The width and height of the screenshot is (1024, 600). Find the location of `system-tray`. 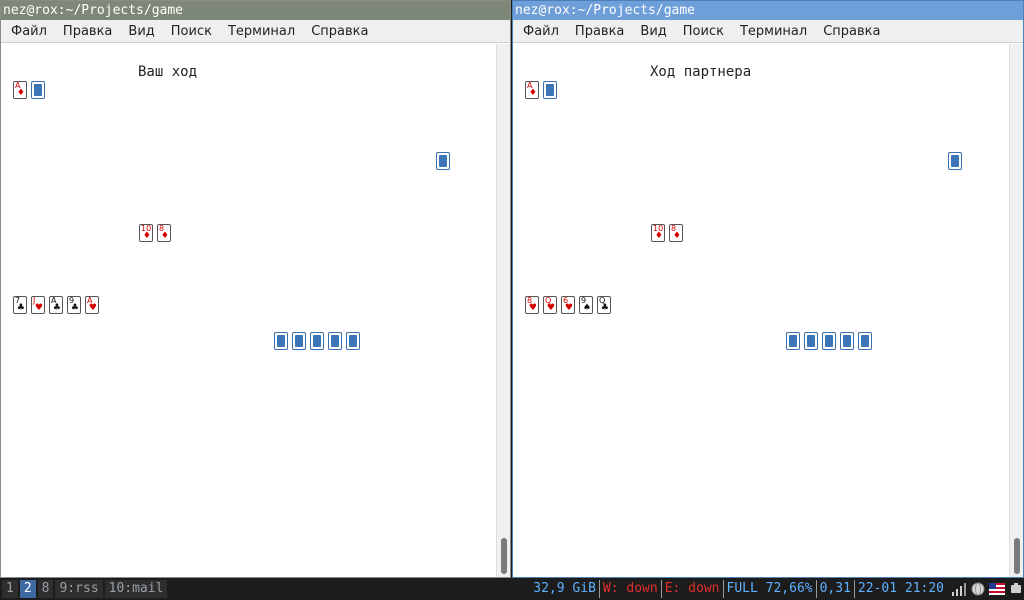

system-tray is located at coordinates (987, 589).